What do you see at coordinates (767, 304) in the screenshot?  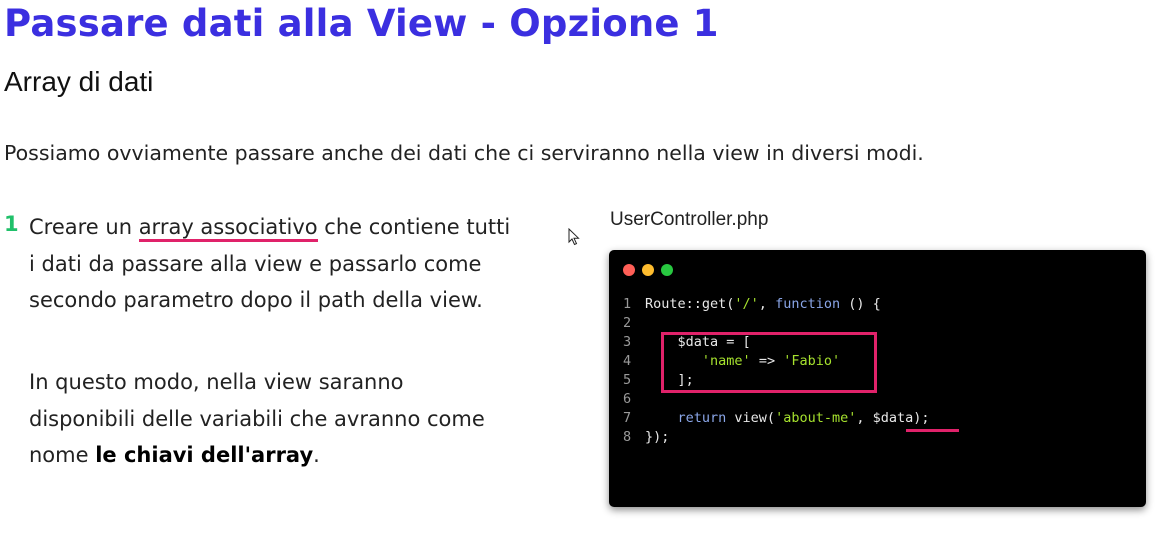 I see `code-text: ,` at bounding box center [767, 304].